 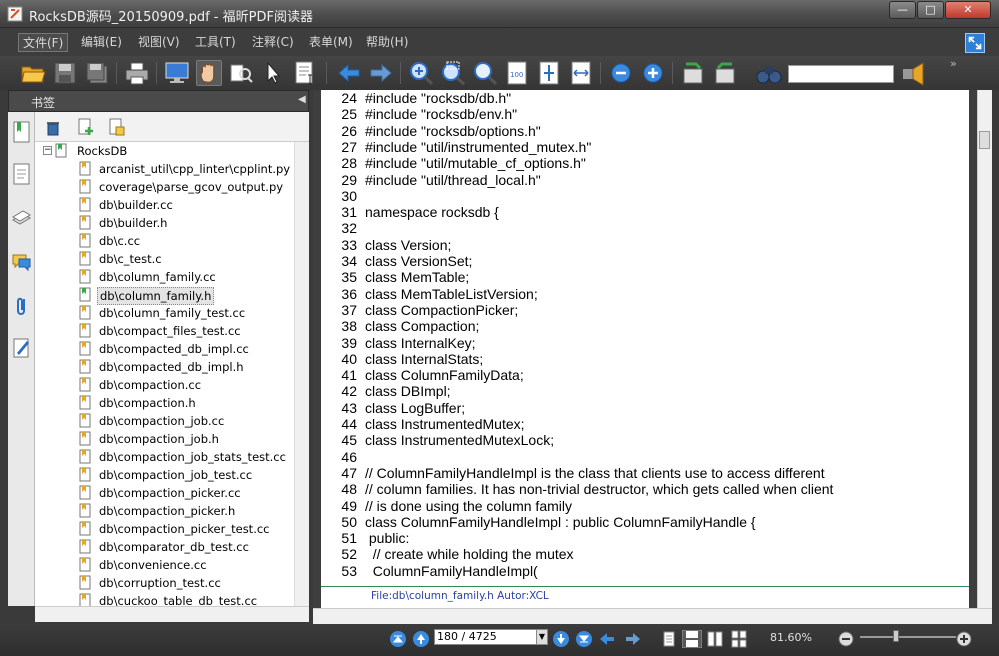 What do you see at coordinates (561, 639) in the screenshot?
I see `next-page-icon` at bounding box center [561, 639].